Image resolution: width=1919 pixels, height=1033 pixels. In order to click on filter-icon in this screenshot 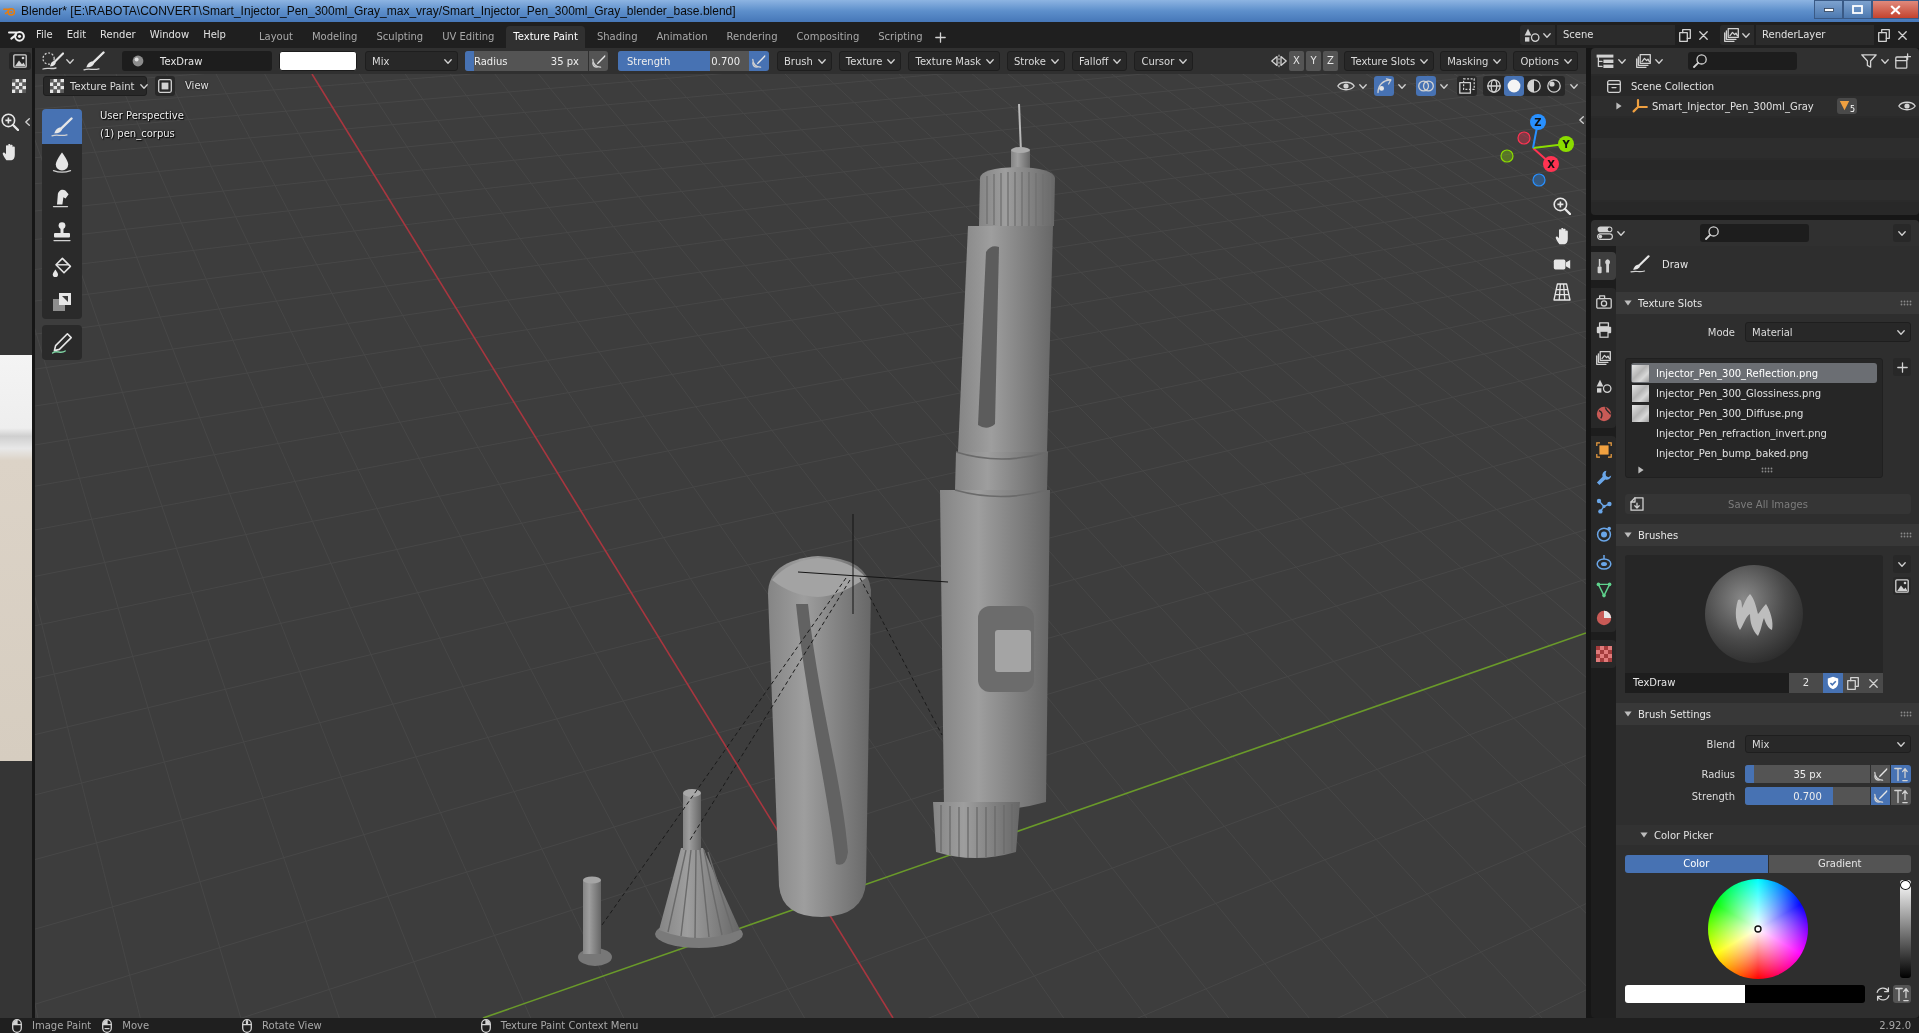, I will do `click(1869, 61)`.